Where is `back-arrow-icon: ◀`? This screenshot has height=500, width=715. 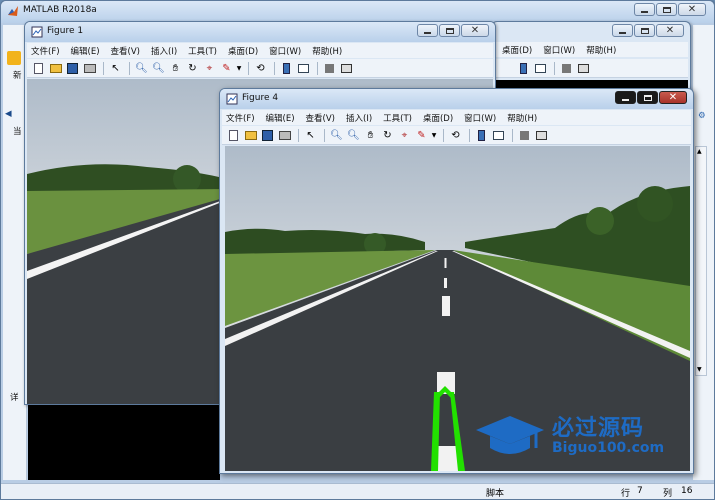
back-arrow-icon: ◀ is located at coordinates (8, 114).